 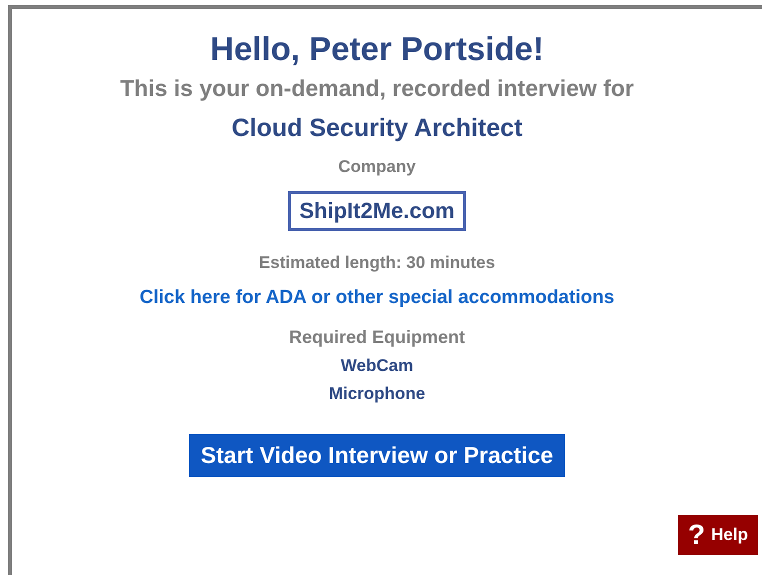 What do you see at coordinates (697, 535) in the screenshot?
I see `question-icon: ?` at bounding box center [697, 535].